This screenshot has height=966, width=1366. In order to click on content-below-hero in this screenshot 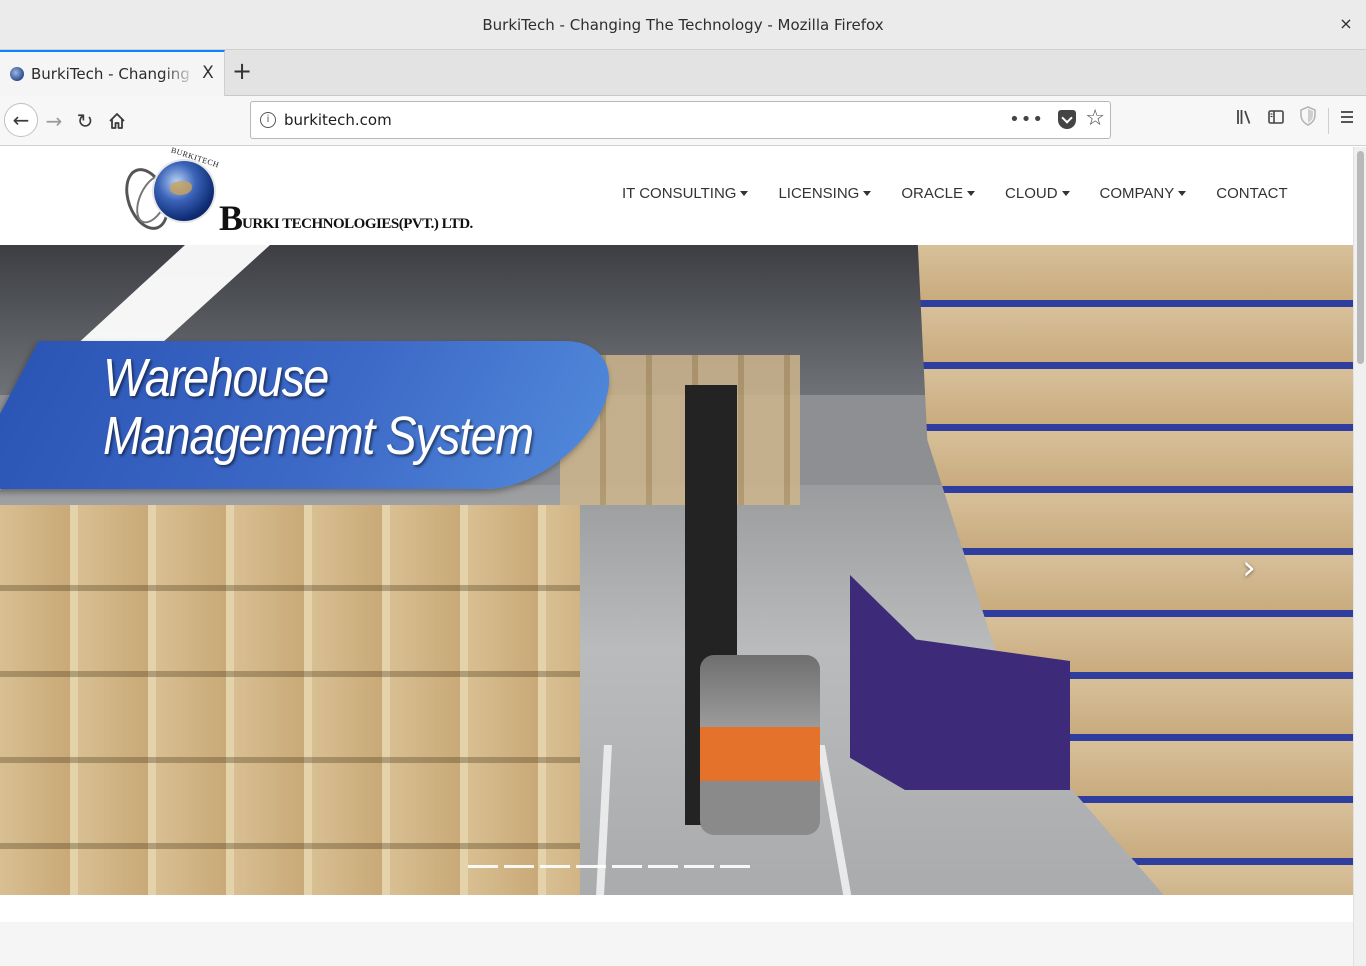, I will do `click(676, 908)`.